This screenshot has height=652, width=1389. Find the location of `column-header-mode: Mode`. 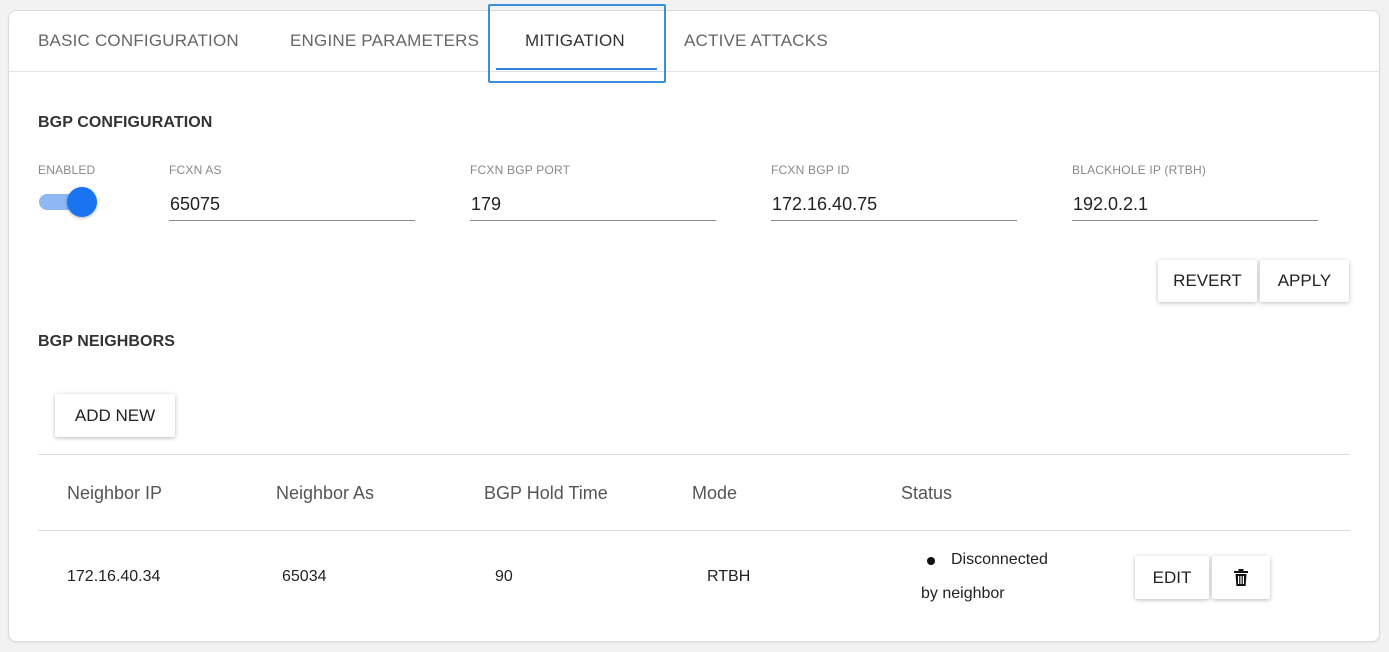

column-header-mode: Mode is located at coordinates (715, 493).